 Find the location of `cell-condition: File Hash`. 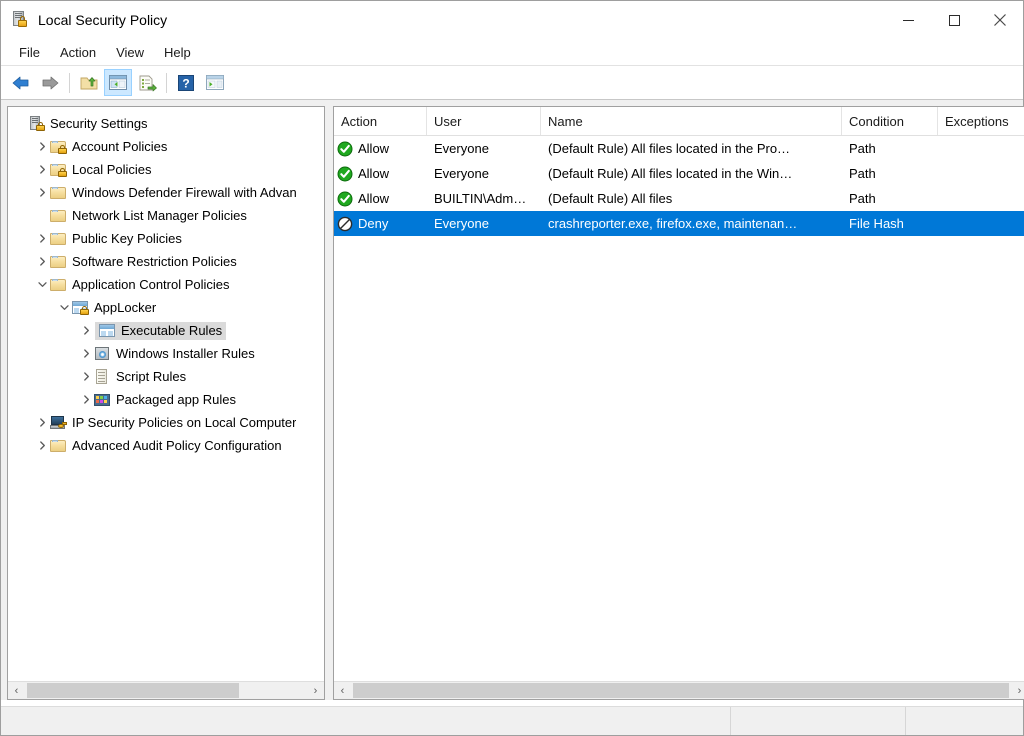

cell-condition: File Hash is located at coordinates (876, 223).